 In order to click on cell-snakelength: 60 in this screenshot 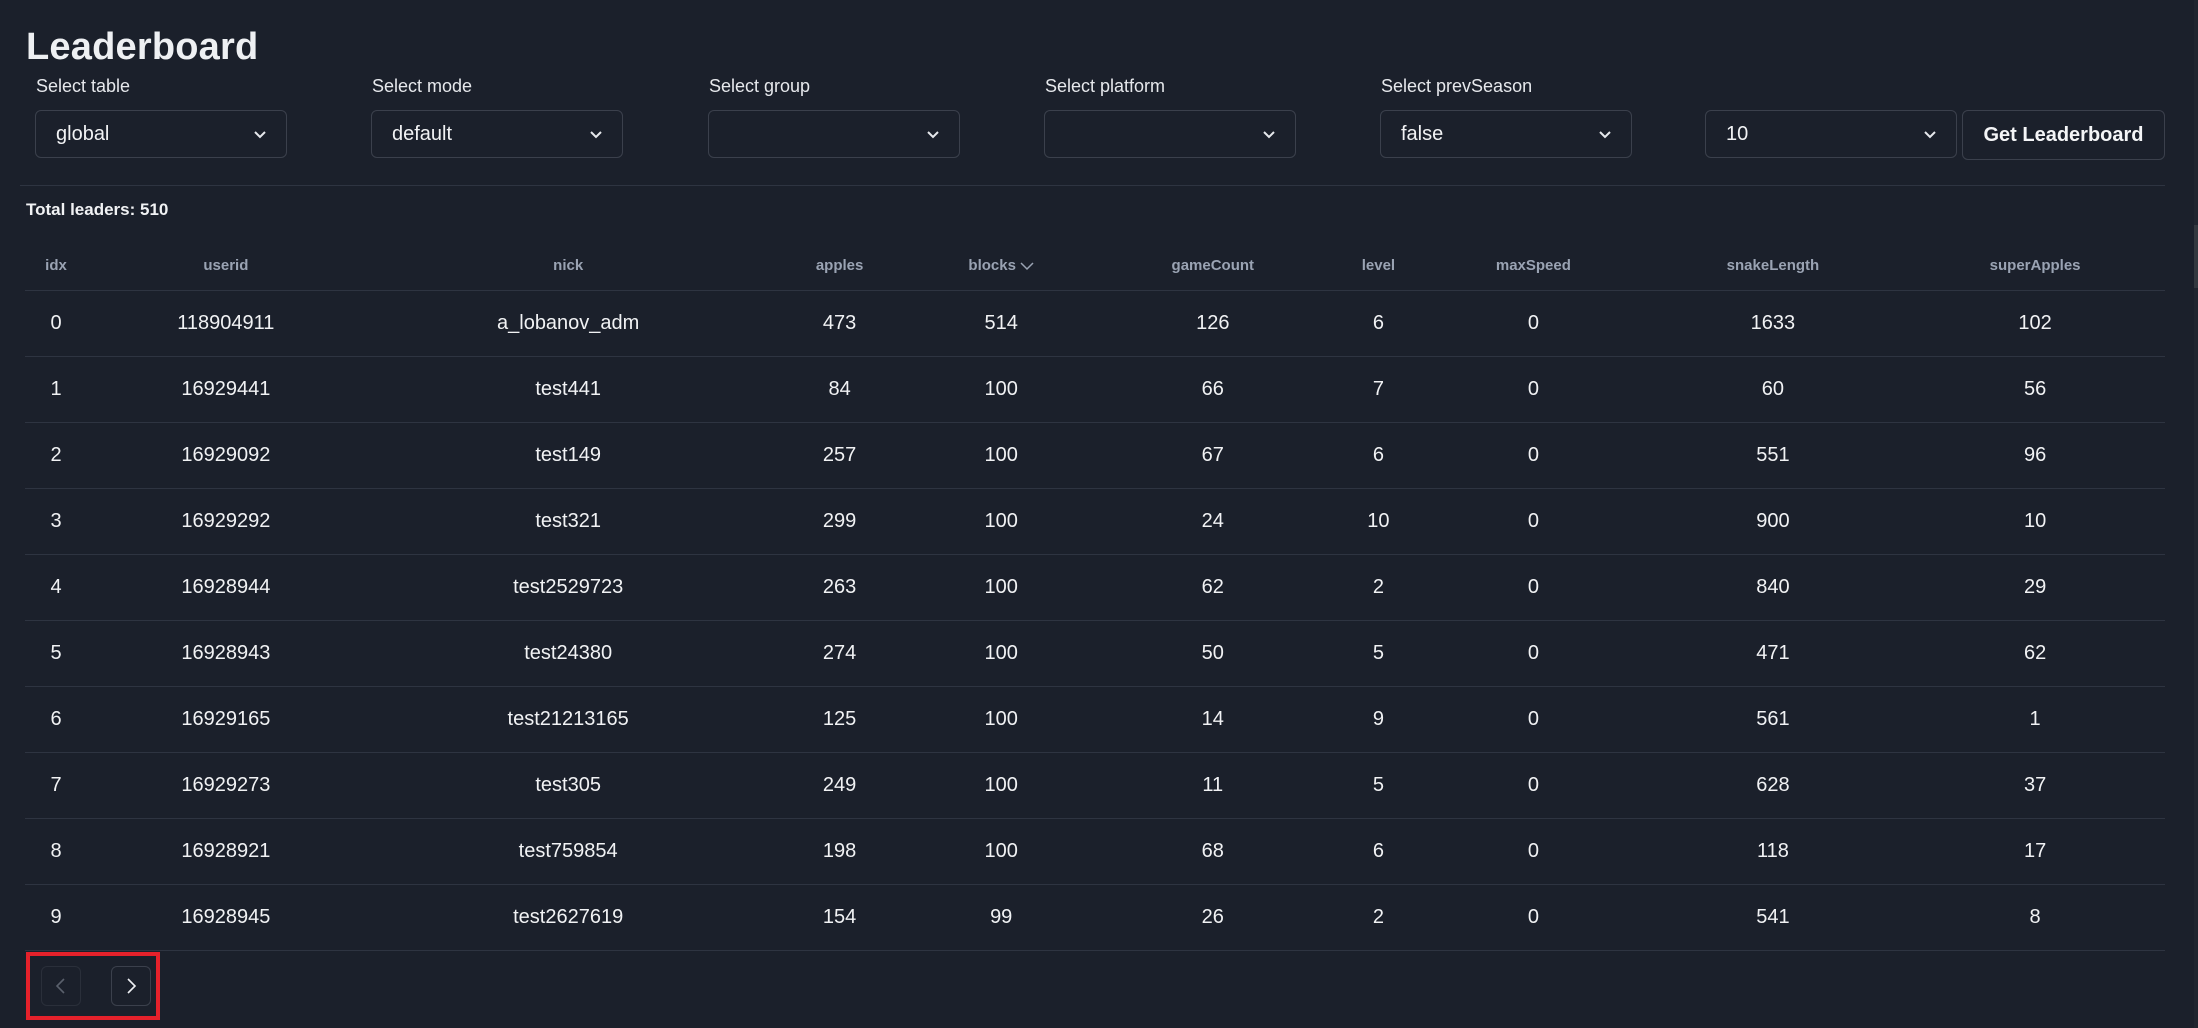, I will do `click(1773, 389)`.